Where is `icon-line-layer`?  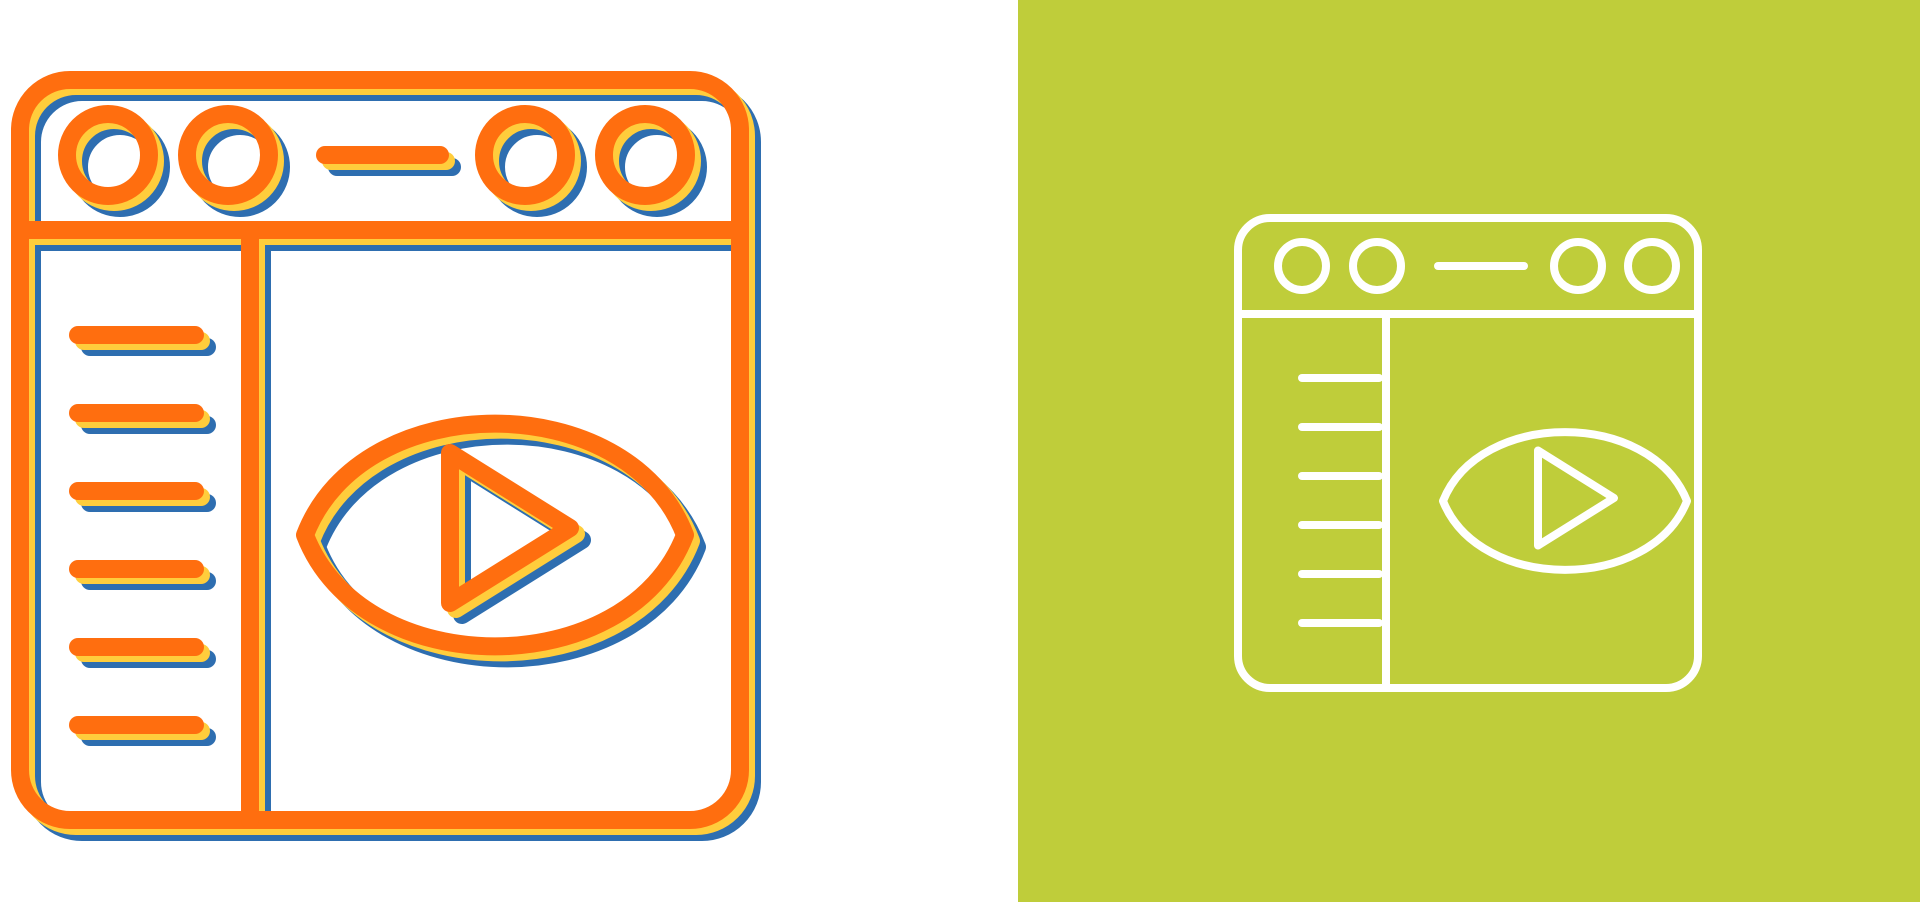 icon-line-layer is located at coordinates (1468, 453).